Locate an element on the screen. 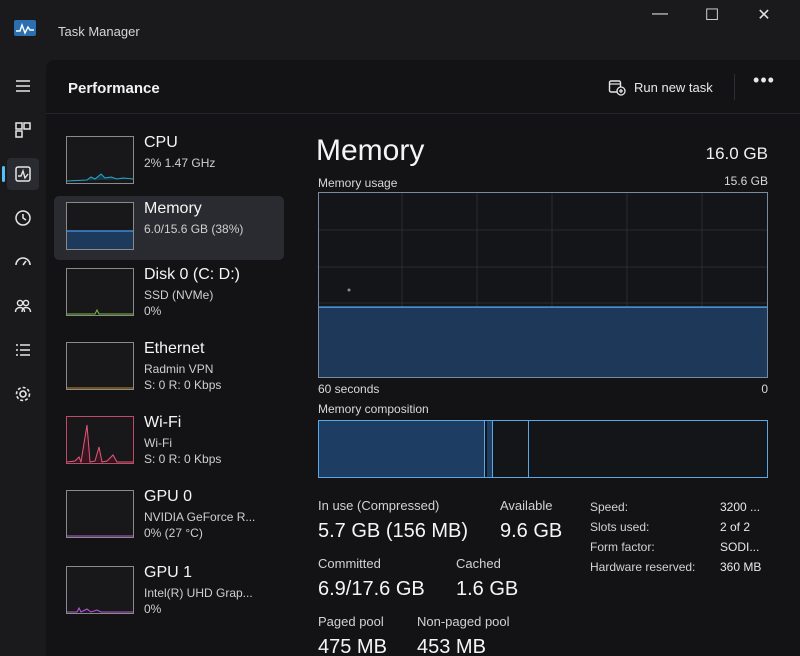 This screenshot has width=800, height=656. non-paged-pool-label: Non-paged pool is located at coordinates (463, 621).